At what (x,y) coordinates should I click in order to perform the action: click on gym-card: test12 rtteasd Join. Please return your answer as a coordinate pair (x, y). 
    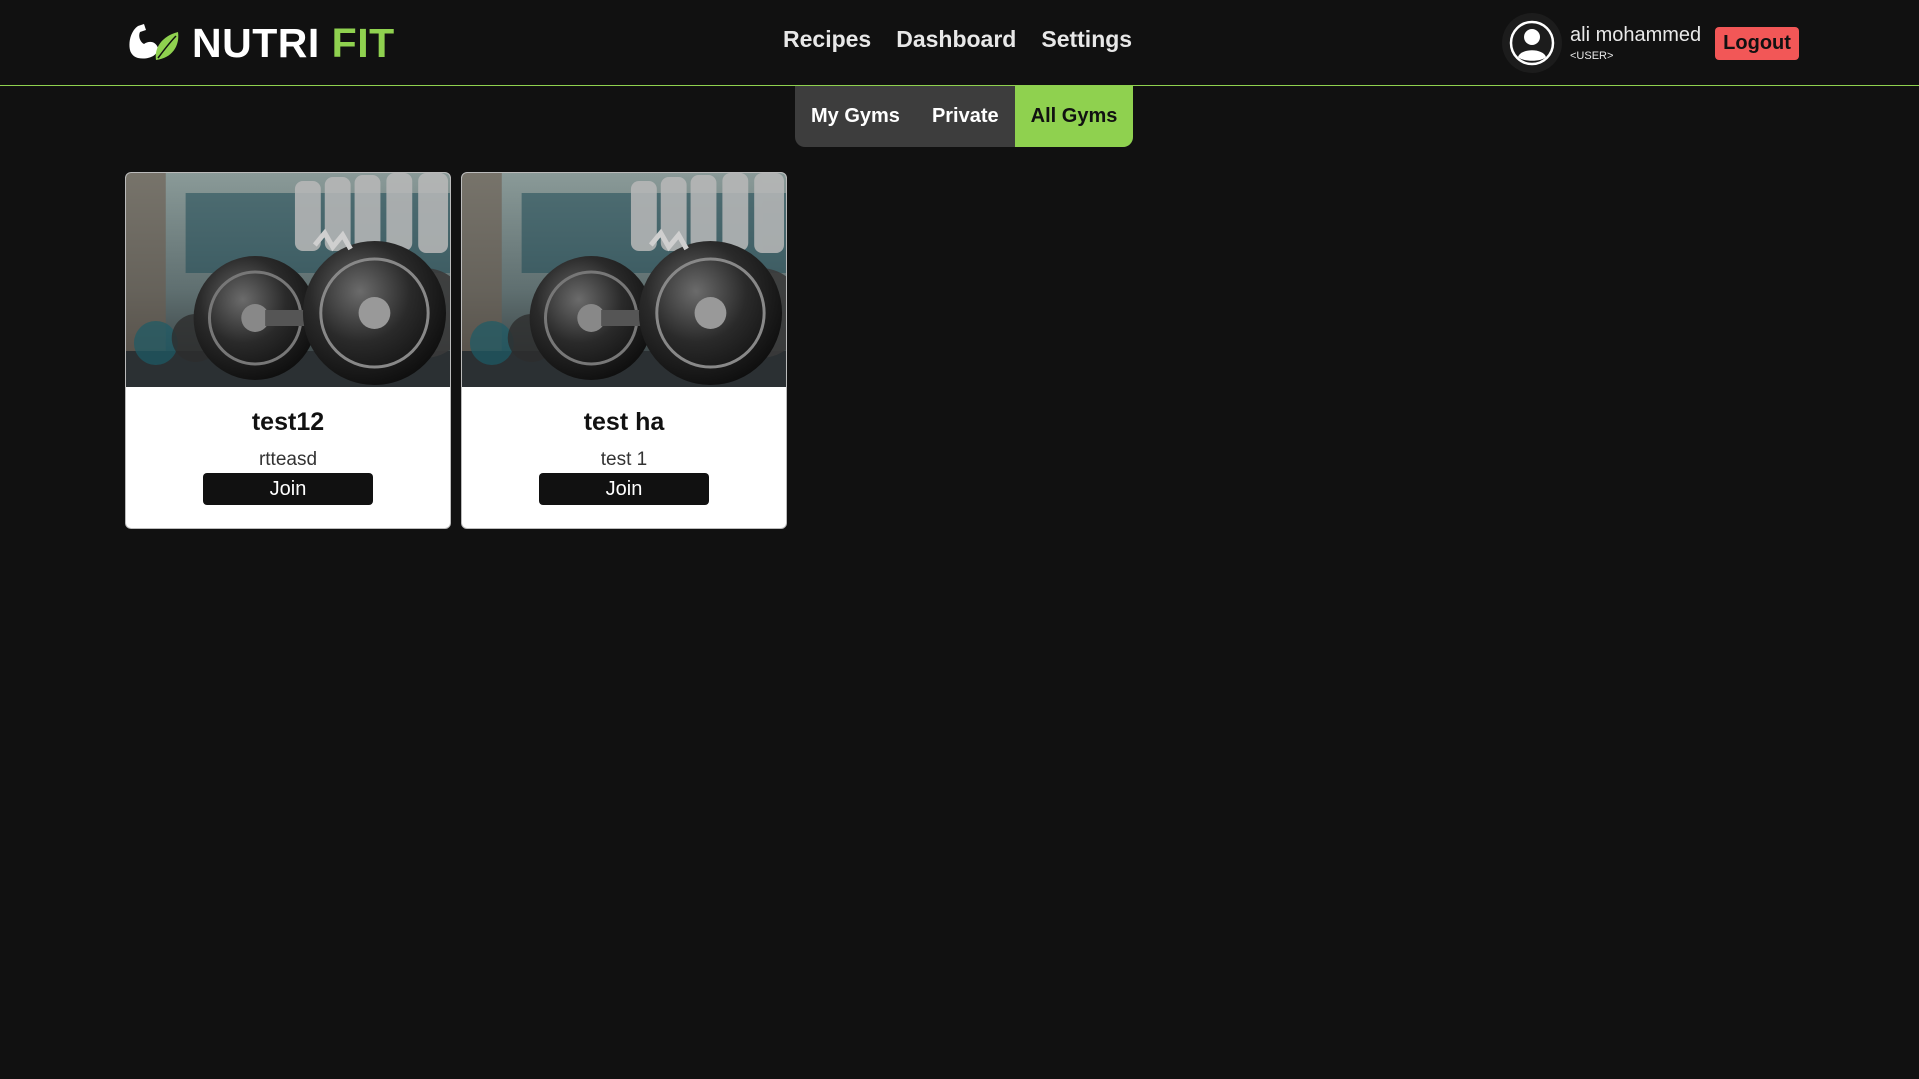
    Looking at the image, I should click on (288, 350).